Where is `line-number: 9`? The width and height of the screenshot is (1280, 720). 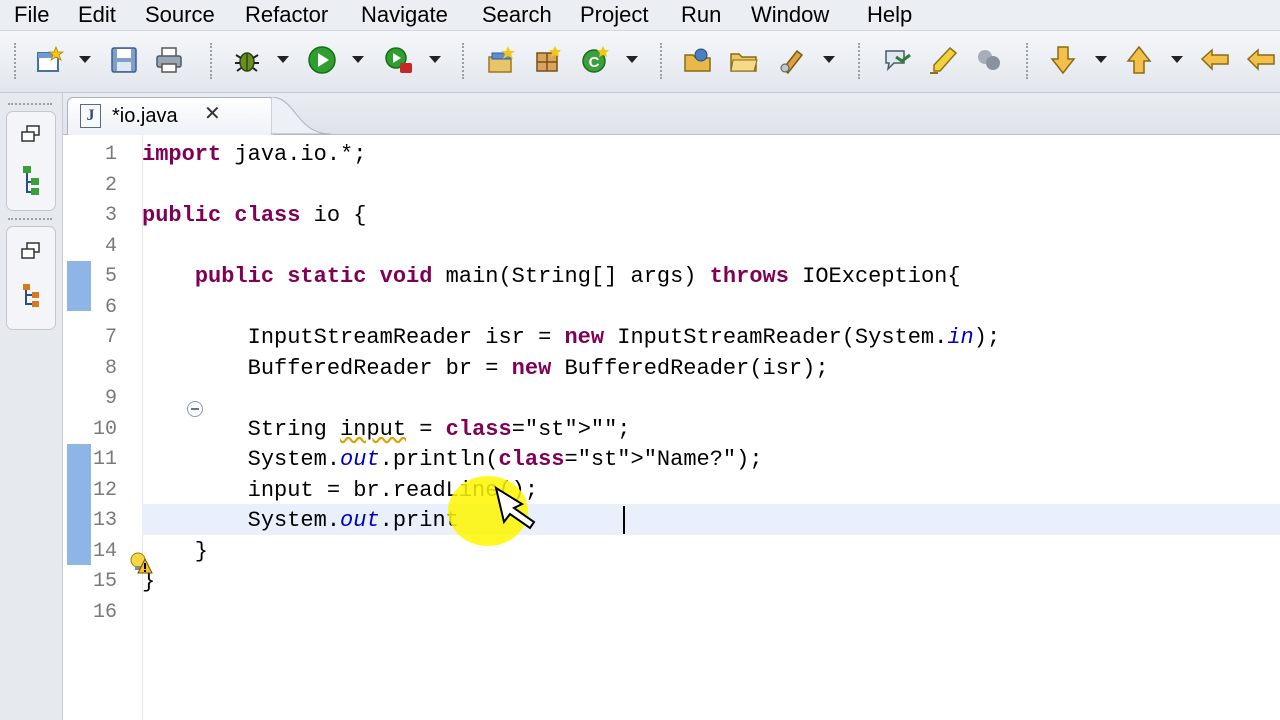 line-number: 9 is located at coordinates (110, 398).